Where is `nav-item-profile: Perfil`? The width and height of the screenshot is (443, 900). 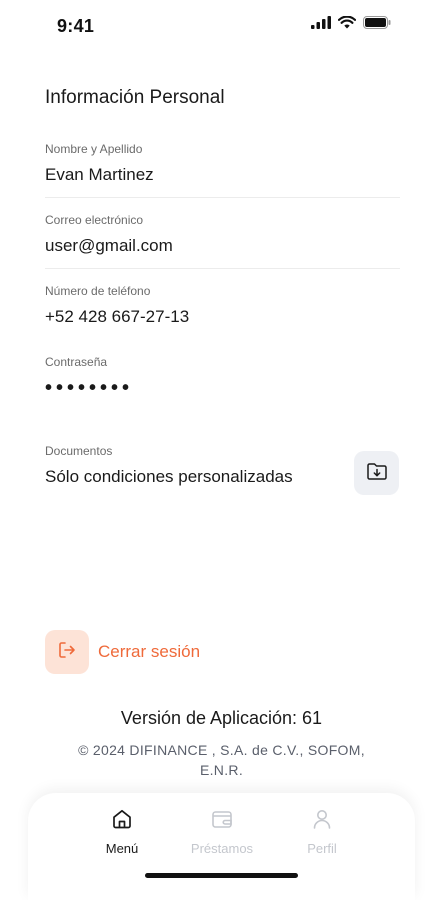 nav-item-profile: Perfil is located at coordinates (322, 830).